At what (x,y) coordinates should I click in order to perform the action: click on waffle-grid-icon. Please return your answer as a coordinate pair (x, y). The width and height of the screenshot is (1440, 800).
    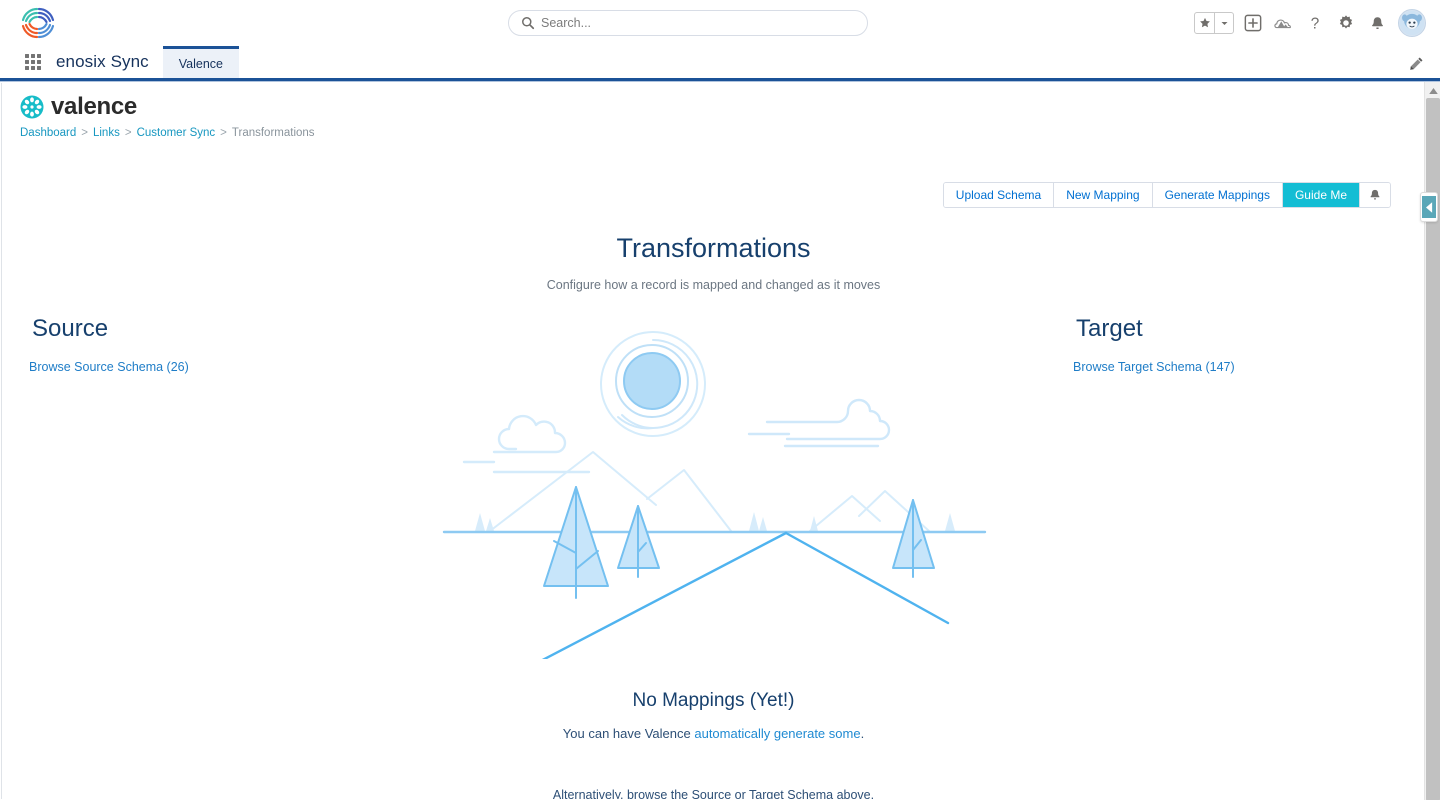
    Looking at the image, I should click on (33, 62).